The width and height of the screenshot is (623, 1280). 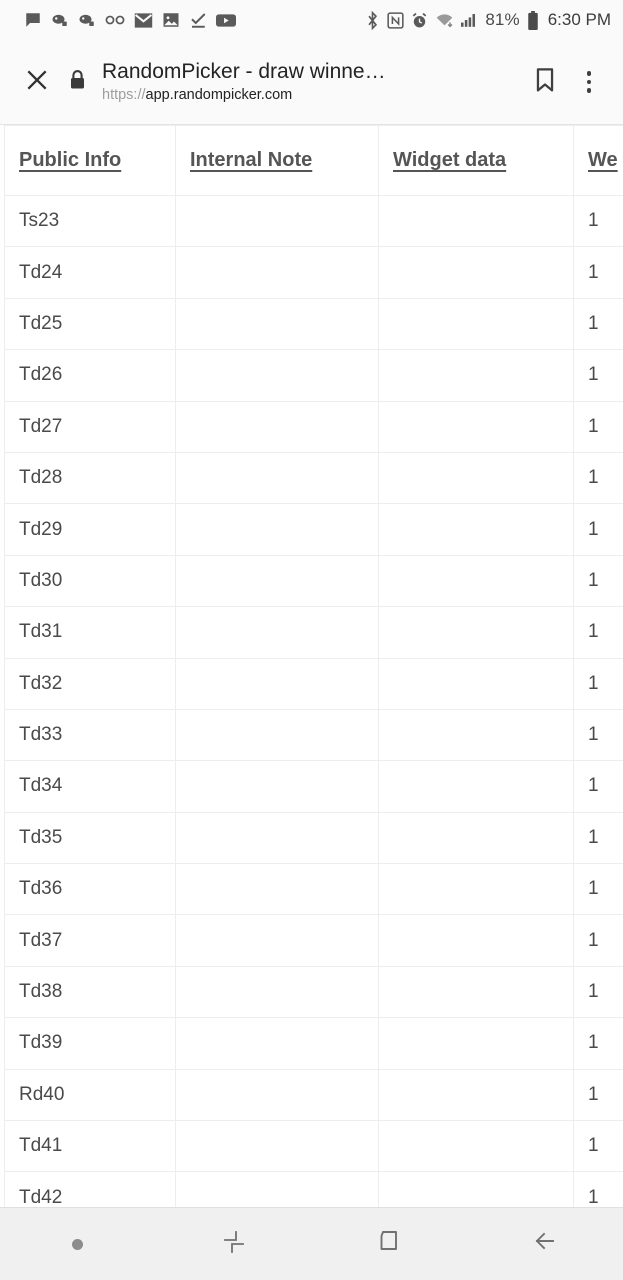 I want to click on table-row: Td36 1, so click(x=313, y=889).